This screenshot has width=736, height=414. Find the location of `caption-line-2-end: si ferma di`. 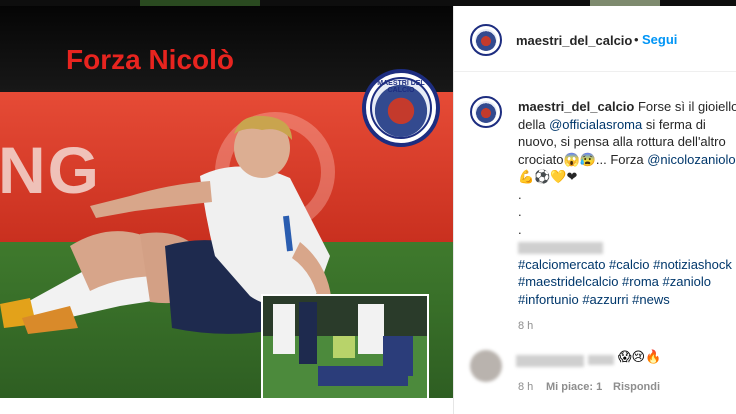

caption-line-2-end: si ferma di is located at coordinates (674, 124).